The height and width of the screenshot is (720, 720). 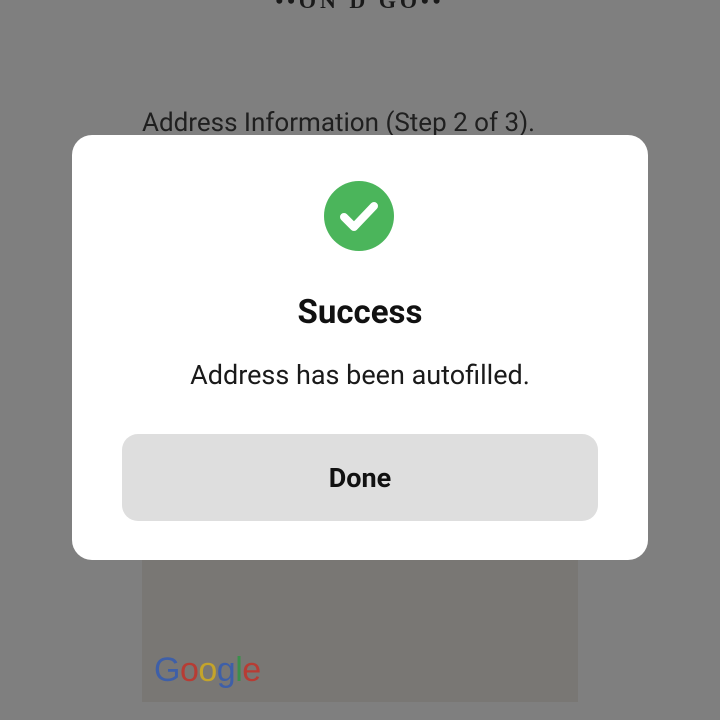 I want to click on done-button: Done, so click(x=360, y=477).